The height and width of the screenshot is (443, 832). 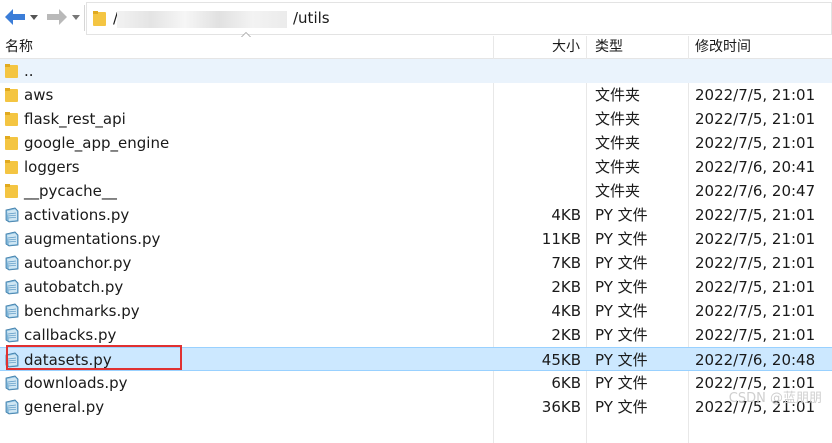 What do you see at coordinates (755, 360) in the screenshot?
I see `file-modified: 2022/7/6, 20:48` at bounding box center [755, 360].